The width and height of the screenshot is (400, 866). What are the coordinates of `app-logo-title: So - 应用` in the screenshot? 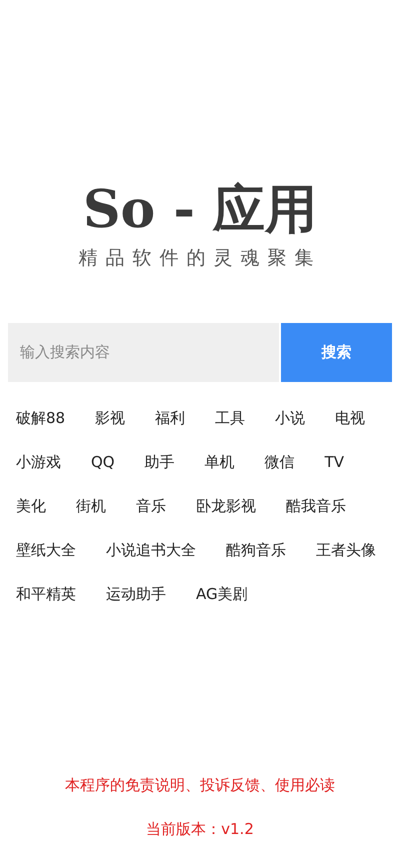 It's located at (200, 210).